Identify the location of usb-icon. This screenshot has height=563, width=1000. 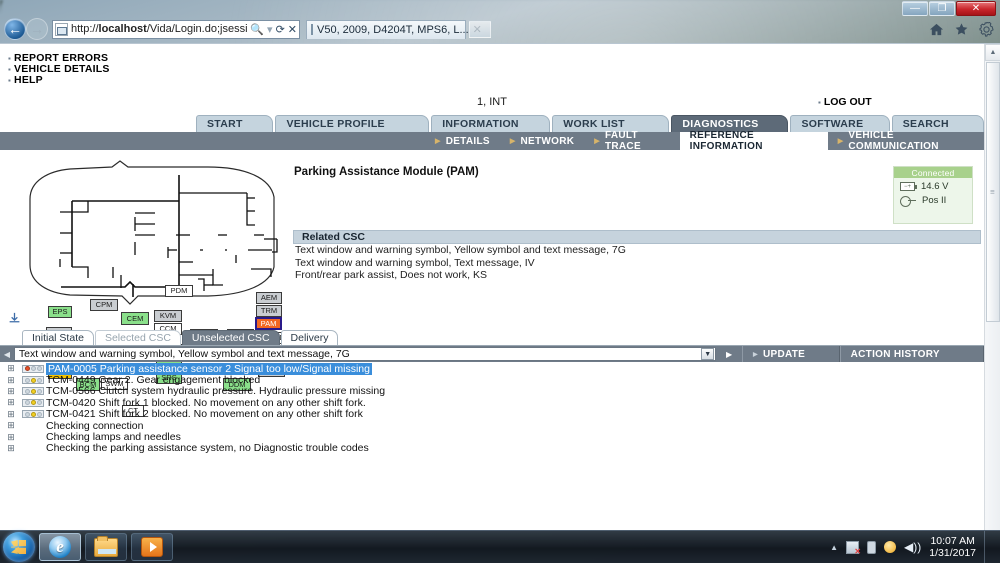
(872, 547).